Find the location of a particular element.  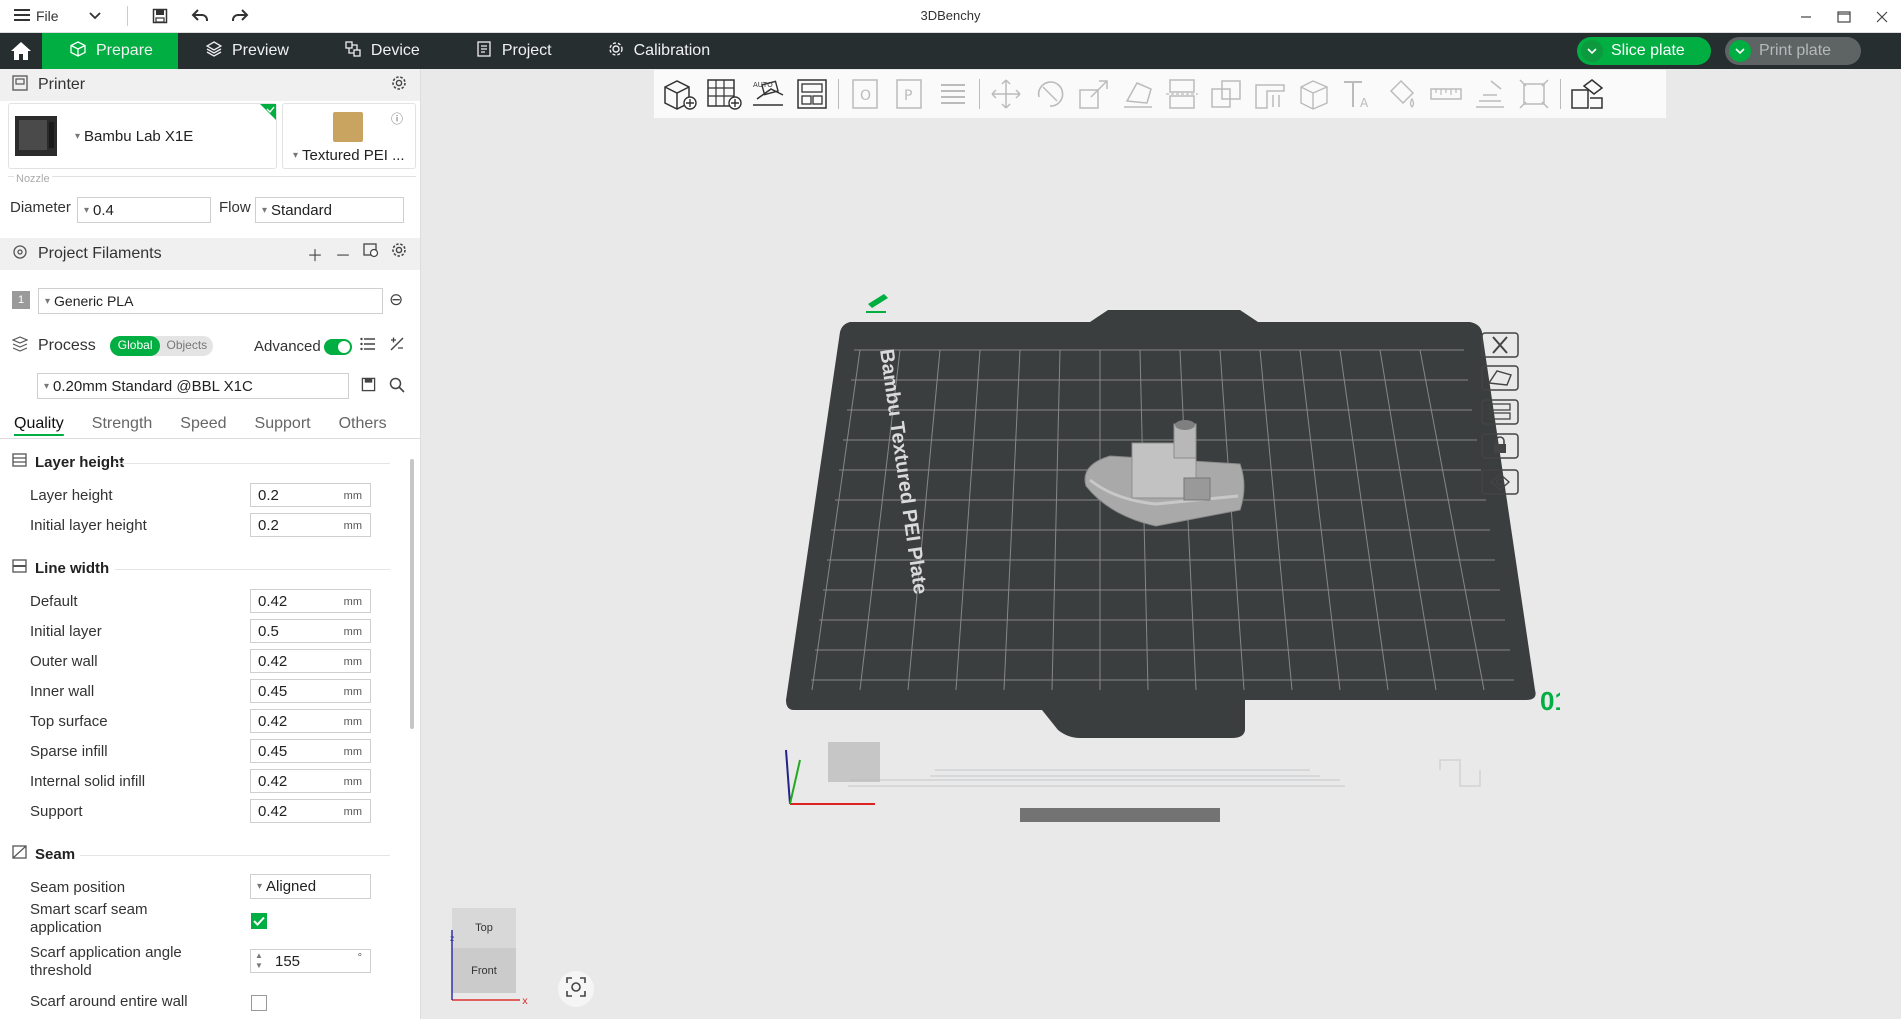

printer-settings-gear-icon is located at coordinates (399, 85).